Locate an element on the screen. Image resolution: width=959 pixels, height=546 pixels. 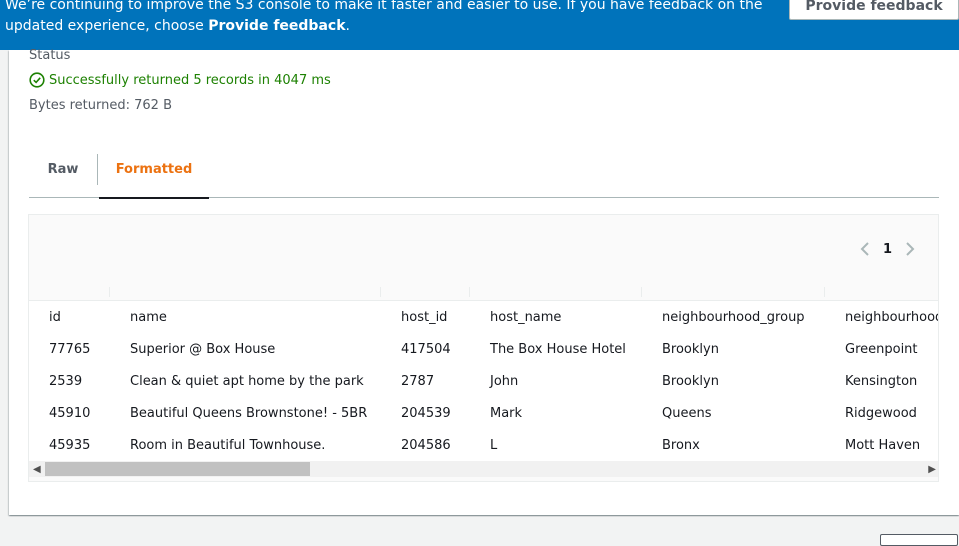
horizontal-scrollbar: ◀ ▶ is located at coordinates (483, 469).